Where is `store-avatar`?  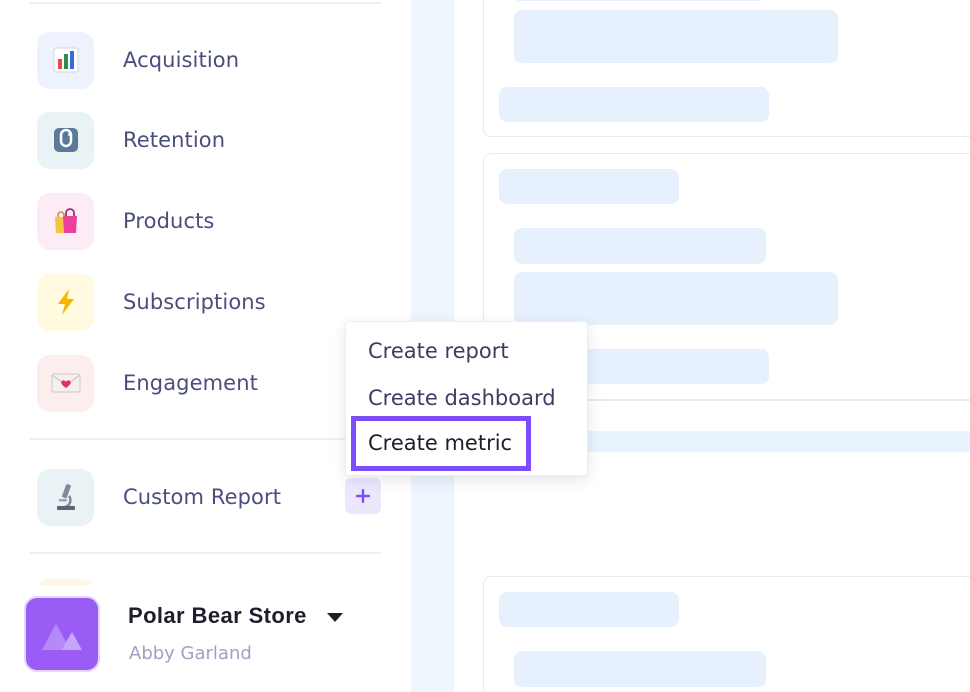
store-avatar is located at coordinates (62, 634).